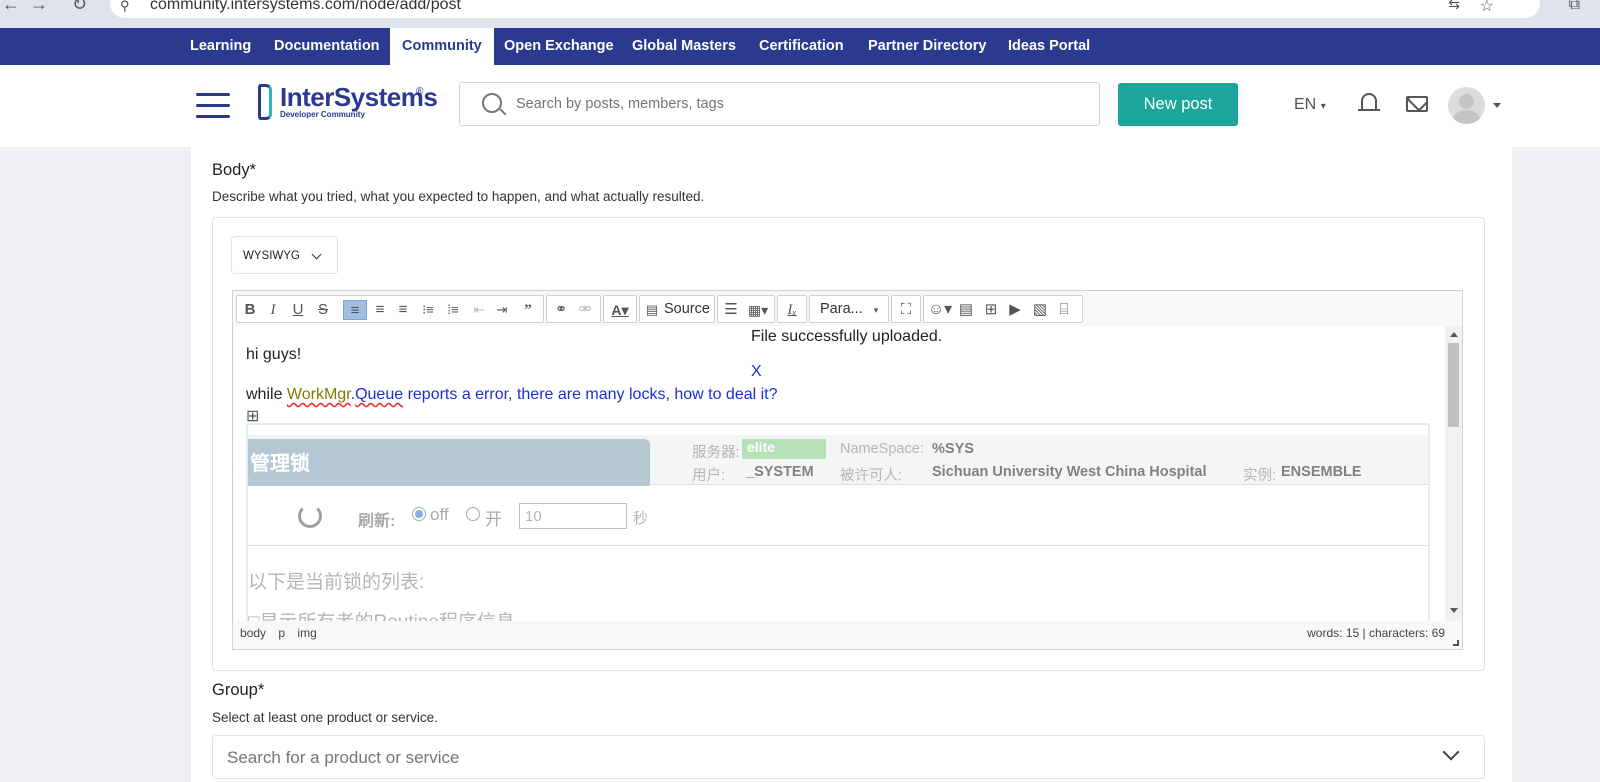  Describe the element at coordinates (79, 7) in the screenshot. I see `reload-icon: ↻` at that location.